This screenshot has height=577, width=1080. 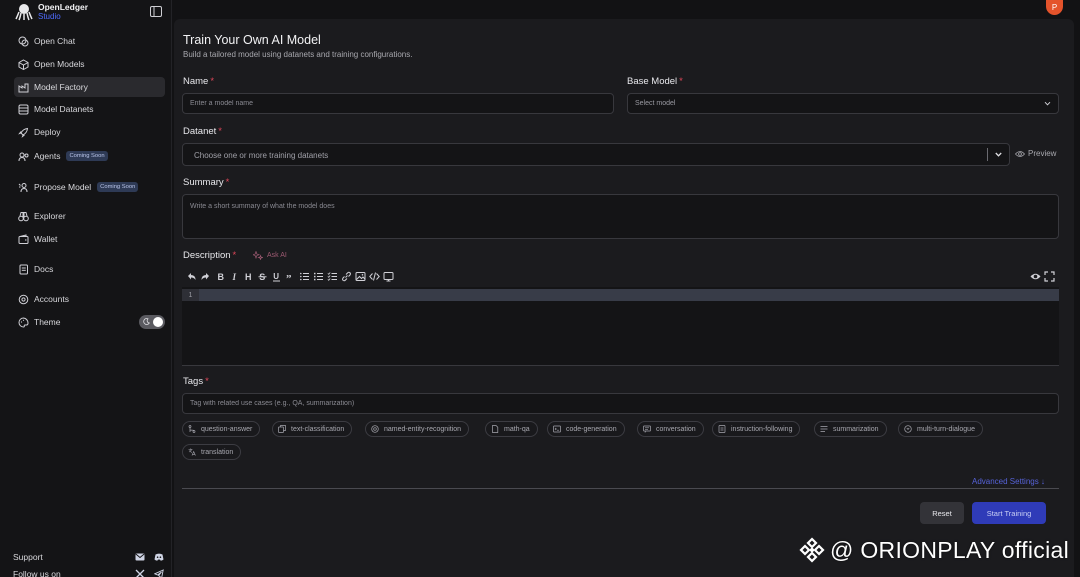 I want to click on sidebar-item-accounts: Accounts, so click(x=89, y=299).